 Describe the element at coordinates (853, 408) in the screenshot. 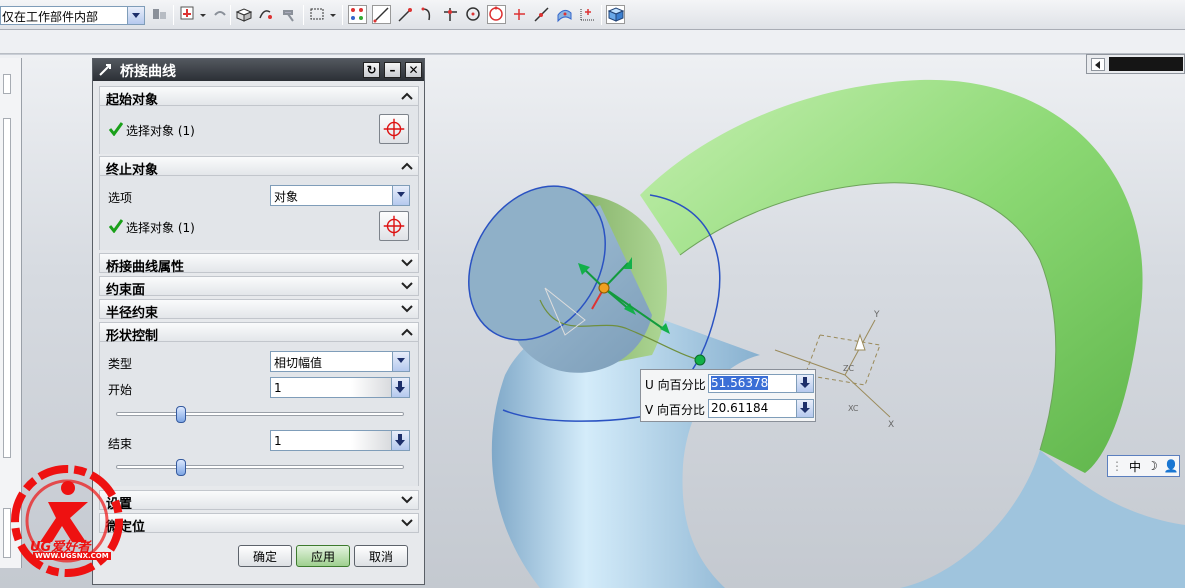

I see `axis-xc-label: XC` at that location.